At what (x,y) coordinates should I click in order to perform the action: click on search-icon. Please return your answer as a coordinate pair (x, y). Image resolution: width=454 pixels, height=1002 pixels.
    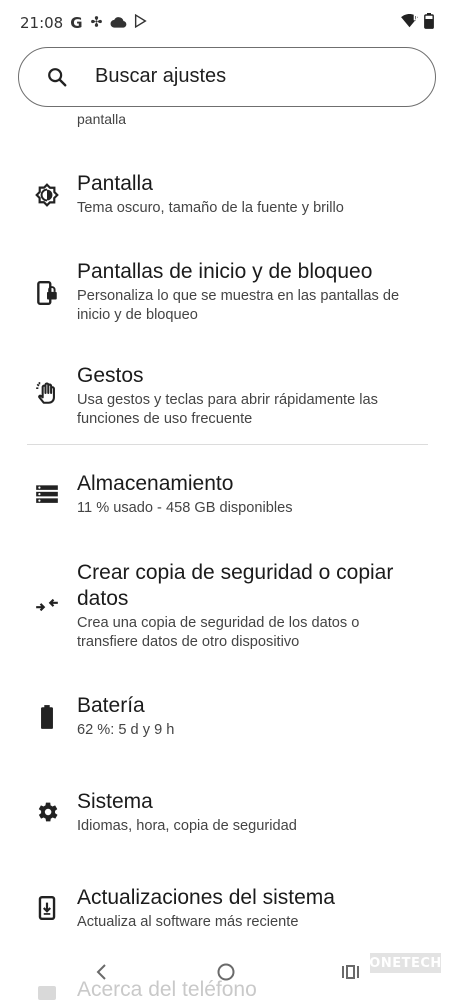
    Looking at the image, I should click on (57, 79).